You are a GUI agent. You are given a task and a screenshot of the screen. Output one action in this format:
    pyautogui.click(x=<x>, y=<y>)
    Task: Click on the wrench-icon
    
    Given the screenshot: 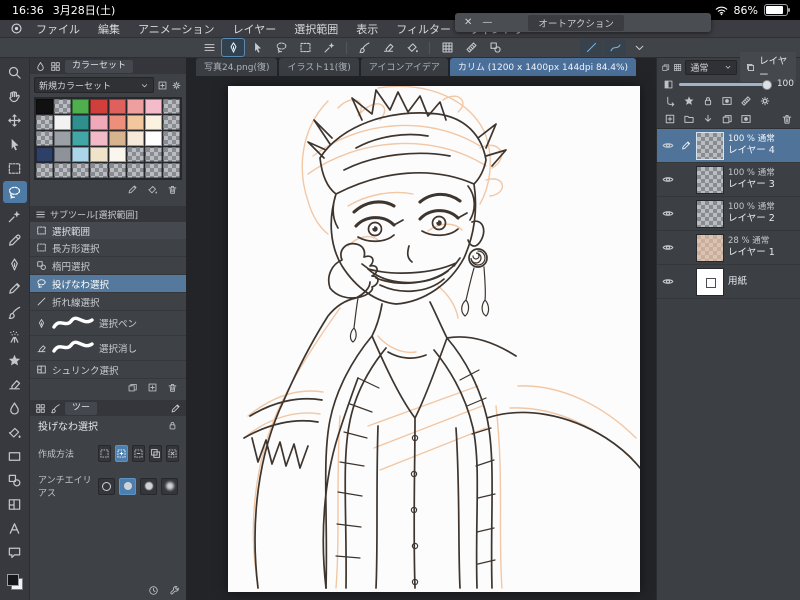 What is the action you would take?
    pyautogui.click(x=174, y=590)
    